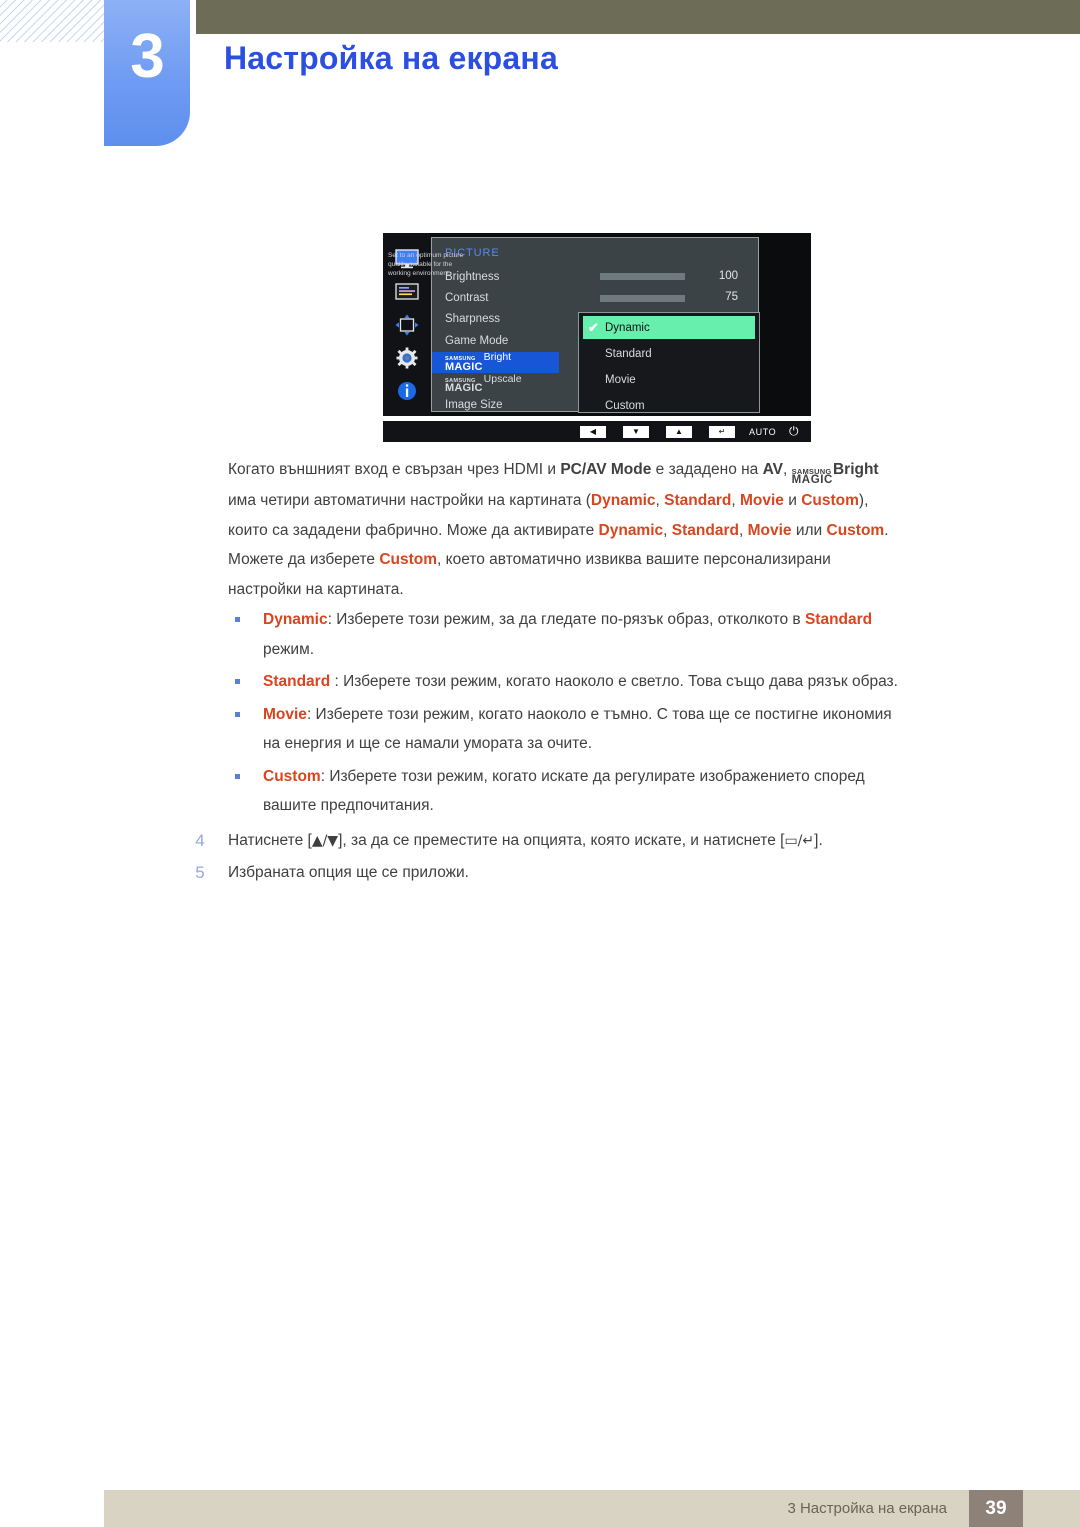 The image size is (1080, 1527). I want to click on menu-label: Image Size, so click(474, 405).